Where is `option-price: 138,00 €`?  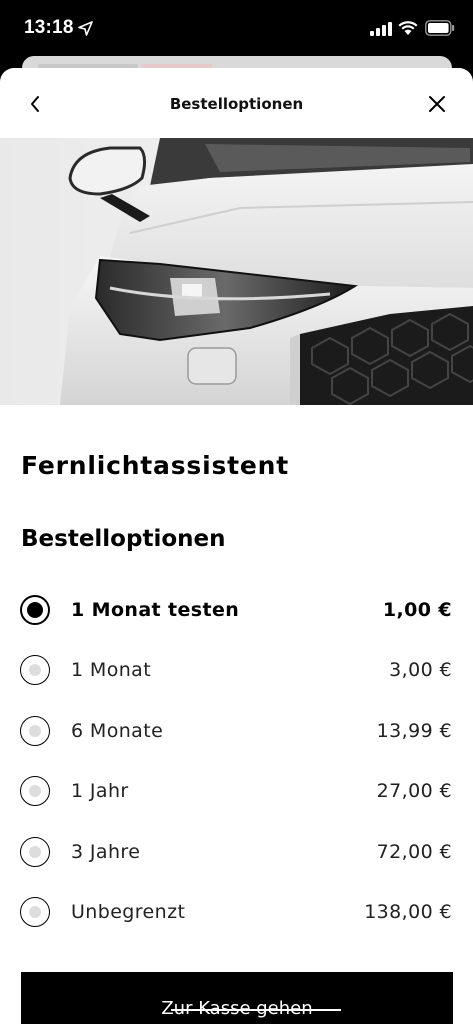
option-price: 138,00 € is located at coordinates (408, 912).